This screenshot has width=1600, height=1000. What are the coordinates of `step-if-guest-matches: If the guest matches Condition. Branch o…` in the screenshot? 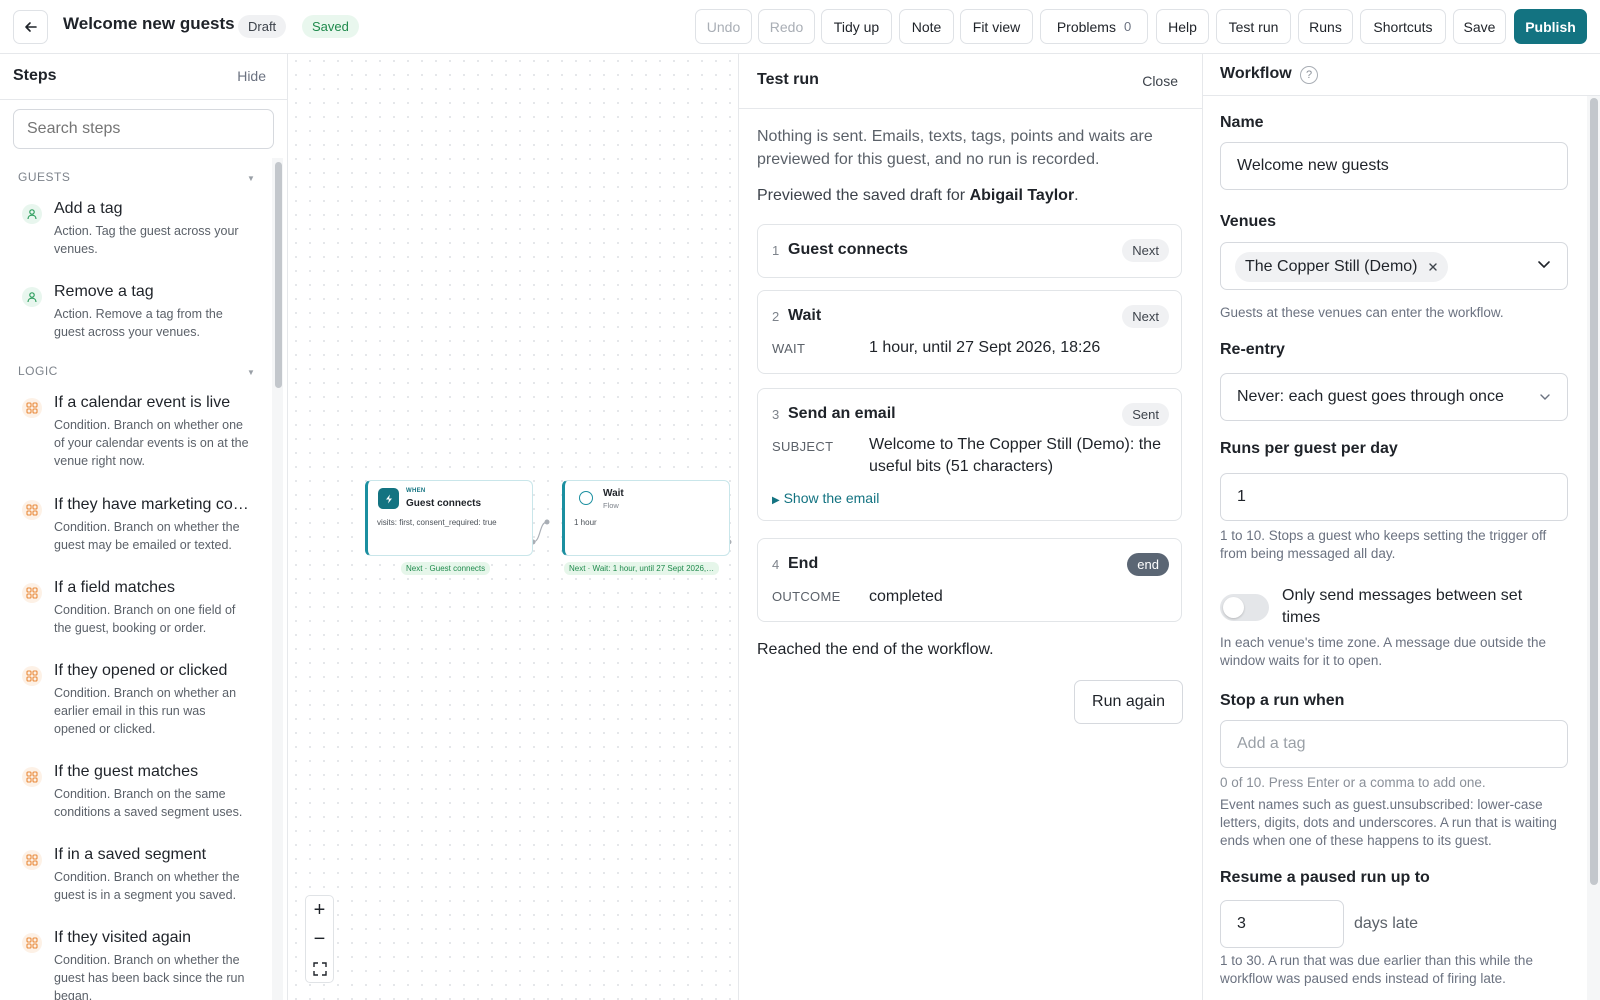 It's located at (134, 798).